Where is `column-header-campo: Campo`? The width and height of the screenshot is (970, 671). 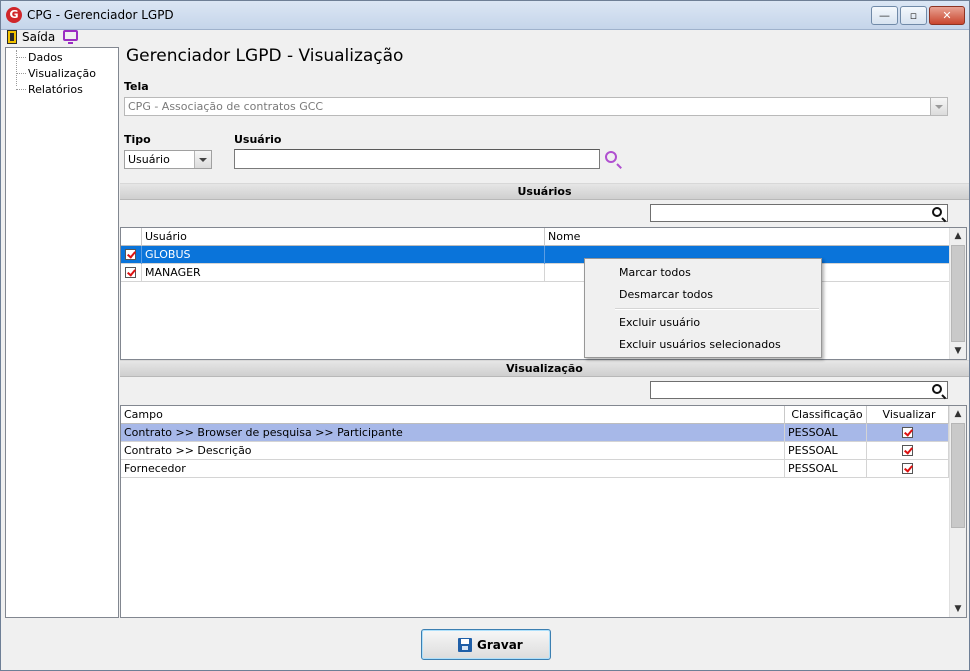
column-header-campo: Campo is located at coordinates (453, 415).